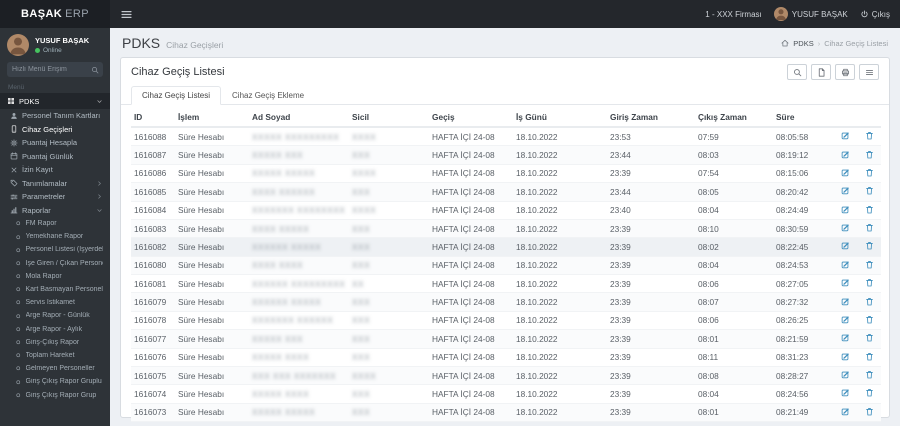 This screenshot has height=426, width=900. What do you see at coordinates (733, 14) in the screenshot?
I see `company-name: 1 - XXX Firması` at bounding box center [733, 14].